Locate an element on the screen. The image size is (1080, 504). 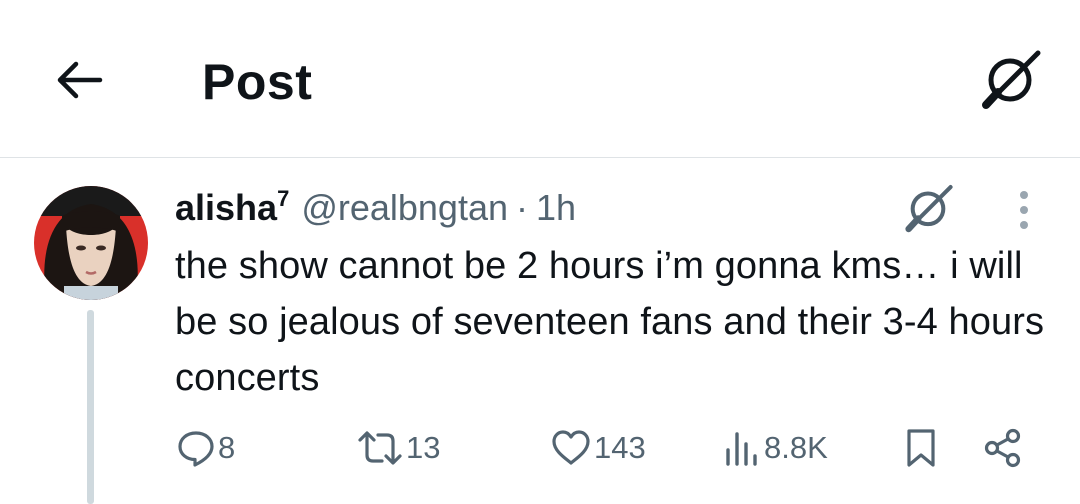
name-superscript: 7 is located at coordinates (283, 198).